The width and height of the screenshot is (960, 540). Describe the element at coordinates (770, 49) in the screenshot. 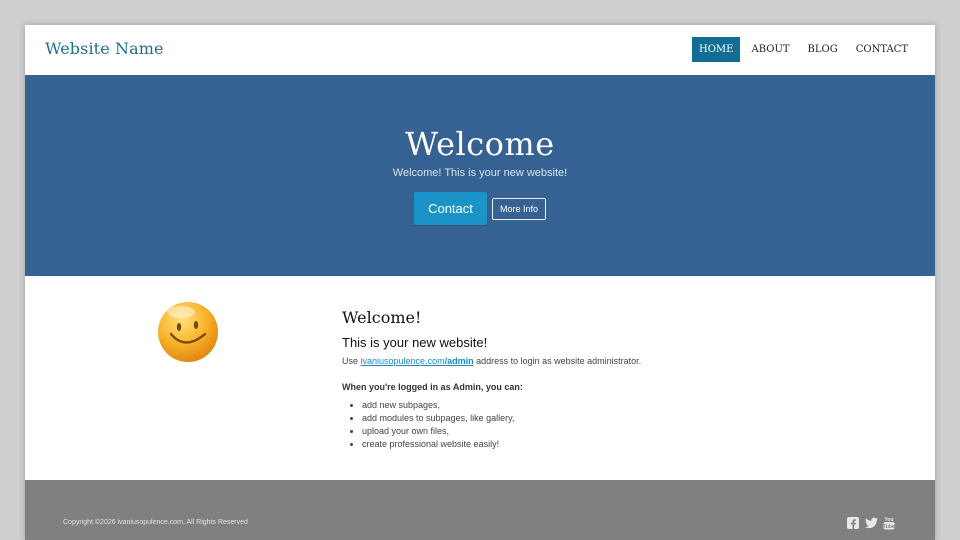

I see `nav-about: ABOUT` at that location.